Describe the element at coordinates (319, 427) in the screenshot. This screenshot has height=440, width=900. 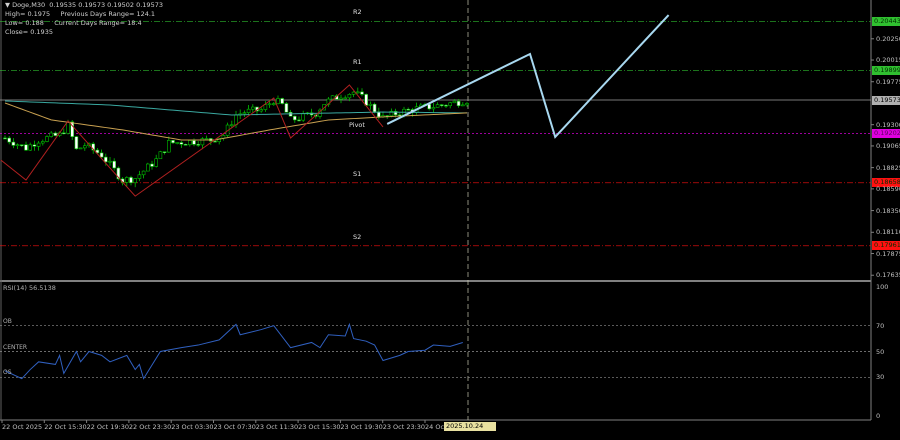
I see `time-axis-label: 23 Oct 15:30` at that location.